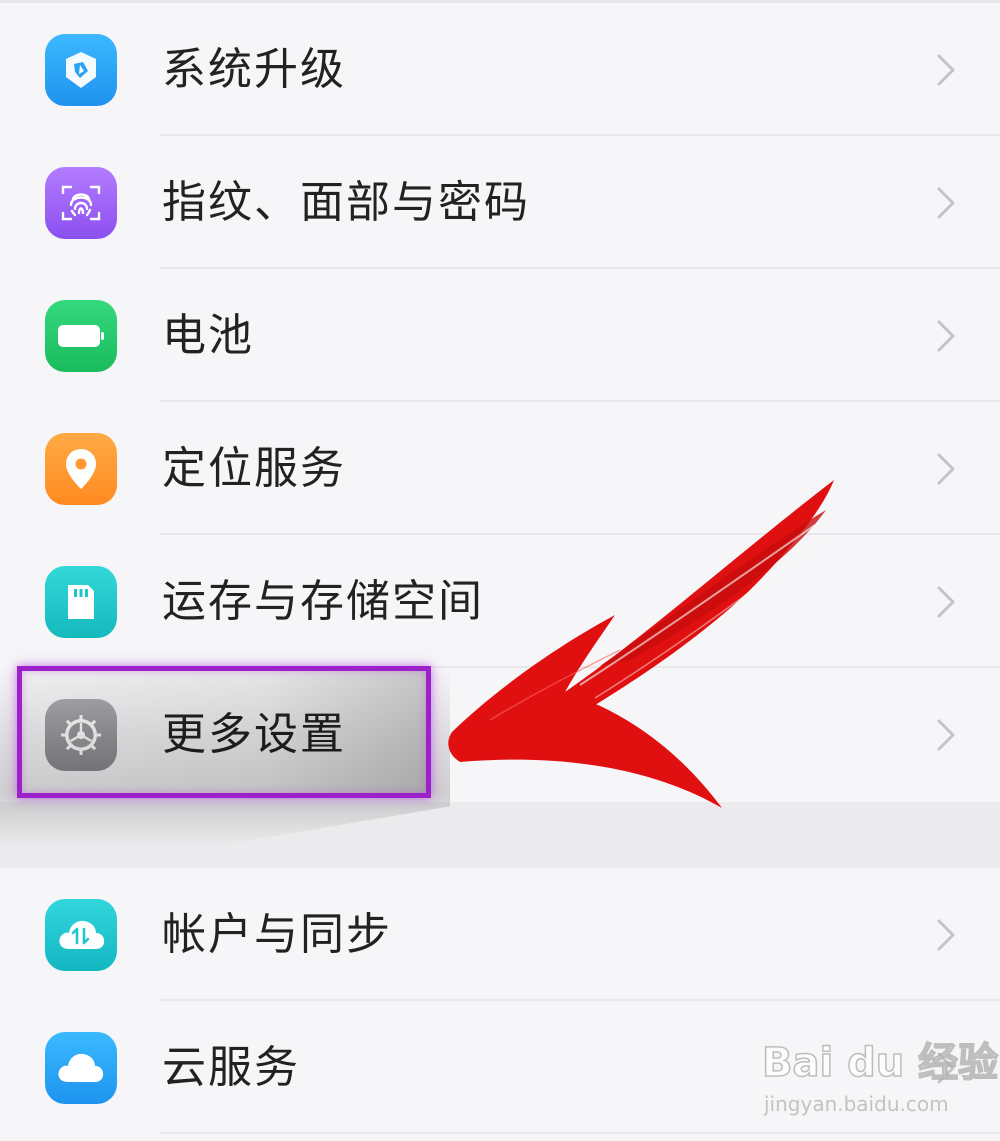 The image size is (1000, 1141). Describe the element at coordinates (81, 935) in the screenshot. I see `cloud-sync-icon` at that location.